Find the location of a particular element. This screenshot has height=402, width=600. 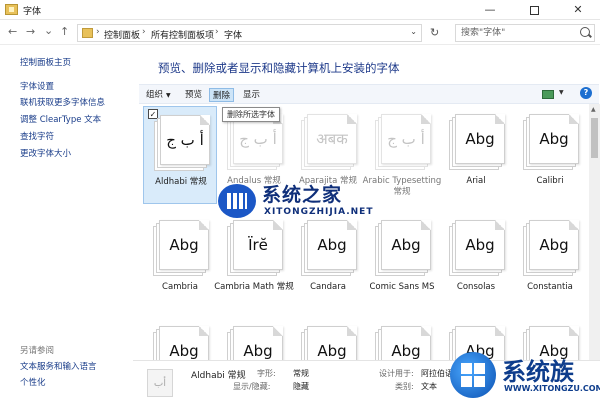

watermark-title: 系统之家 is located at coordinates (302, 195).